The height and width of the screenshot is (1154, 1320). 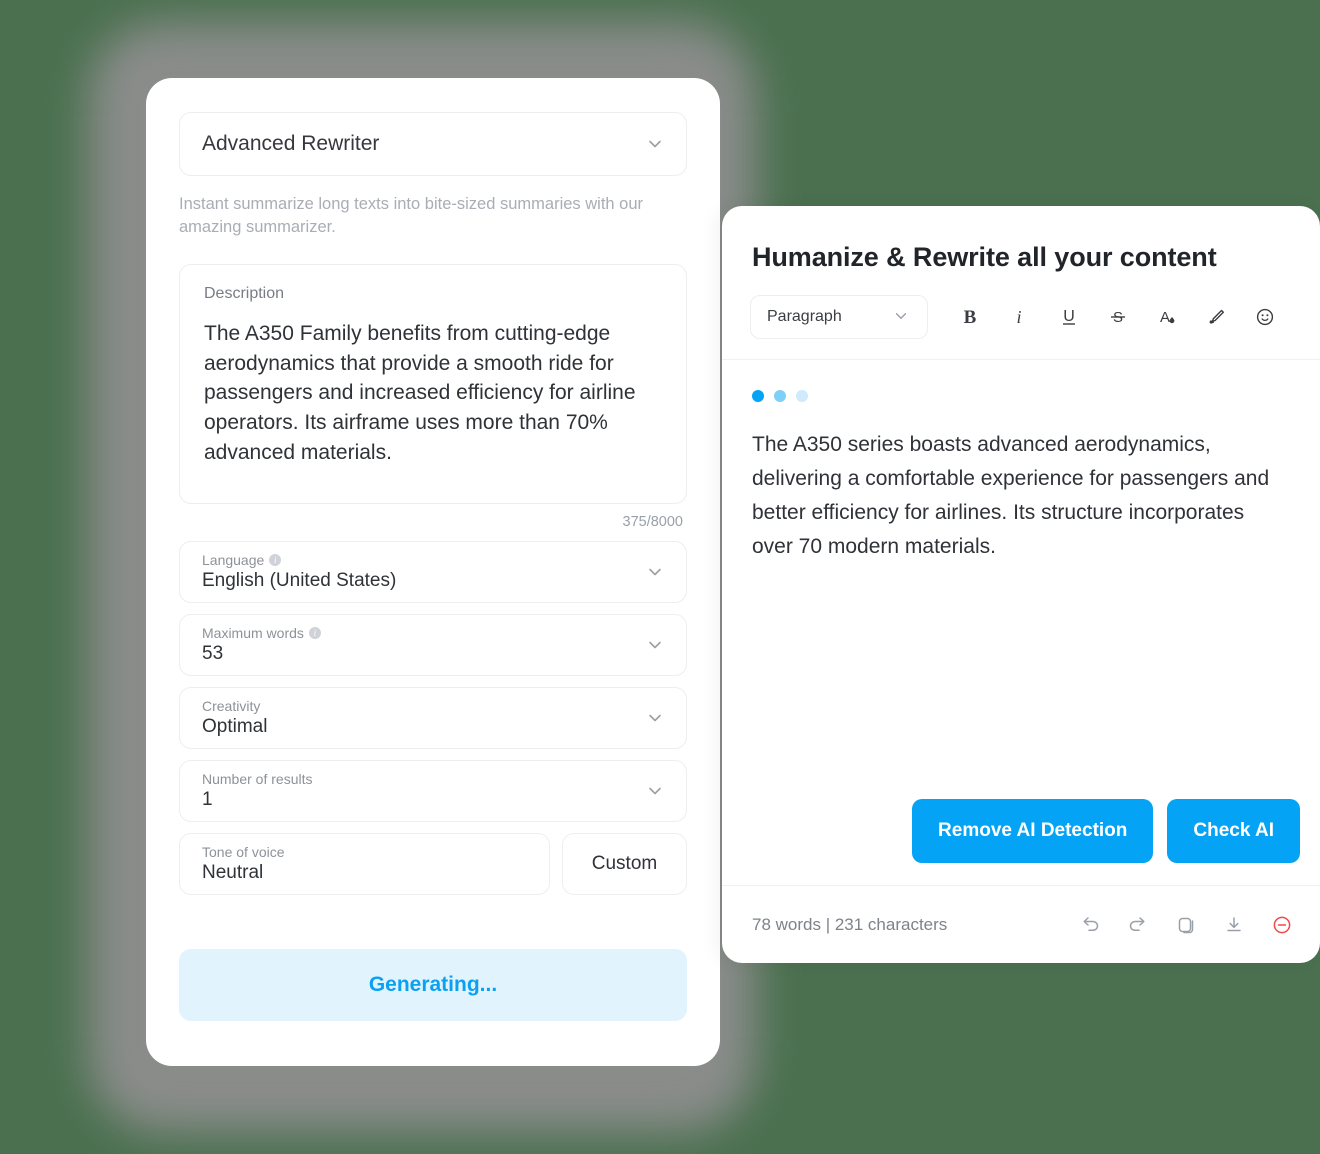 I want to click on tool-selector-dropdown: Advanced Rewriter, so click(x=433, y=144).